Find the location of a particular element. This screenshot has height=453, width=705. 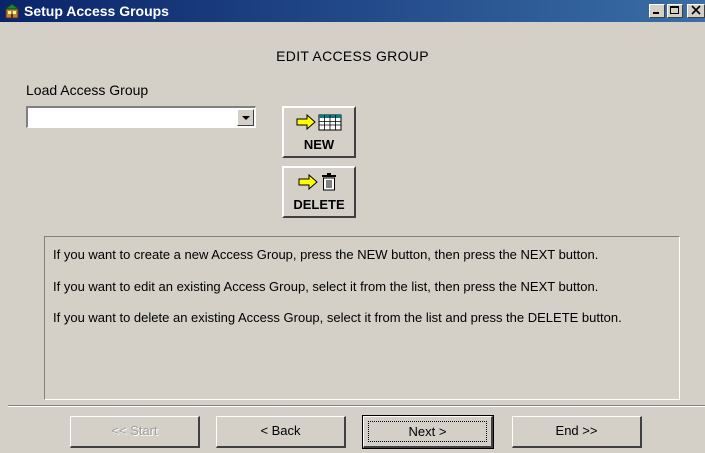

trash-icon is located at coordinates (329, 182).